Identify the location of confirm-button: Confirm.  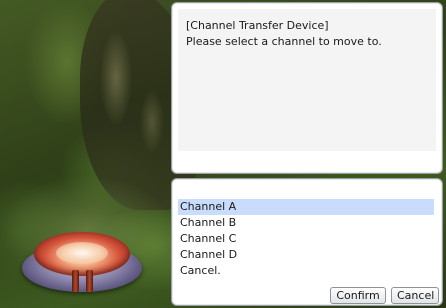
(358, 295).